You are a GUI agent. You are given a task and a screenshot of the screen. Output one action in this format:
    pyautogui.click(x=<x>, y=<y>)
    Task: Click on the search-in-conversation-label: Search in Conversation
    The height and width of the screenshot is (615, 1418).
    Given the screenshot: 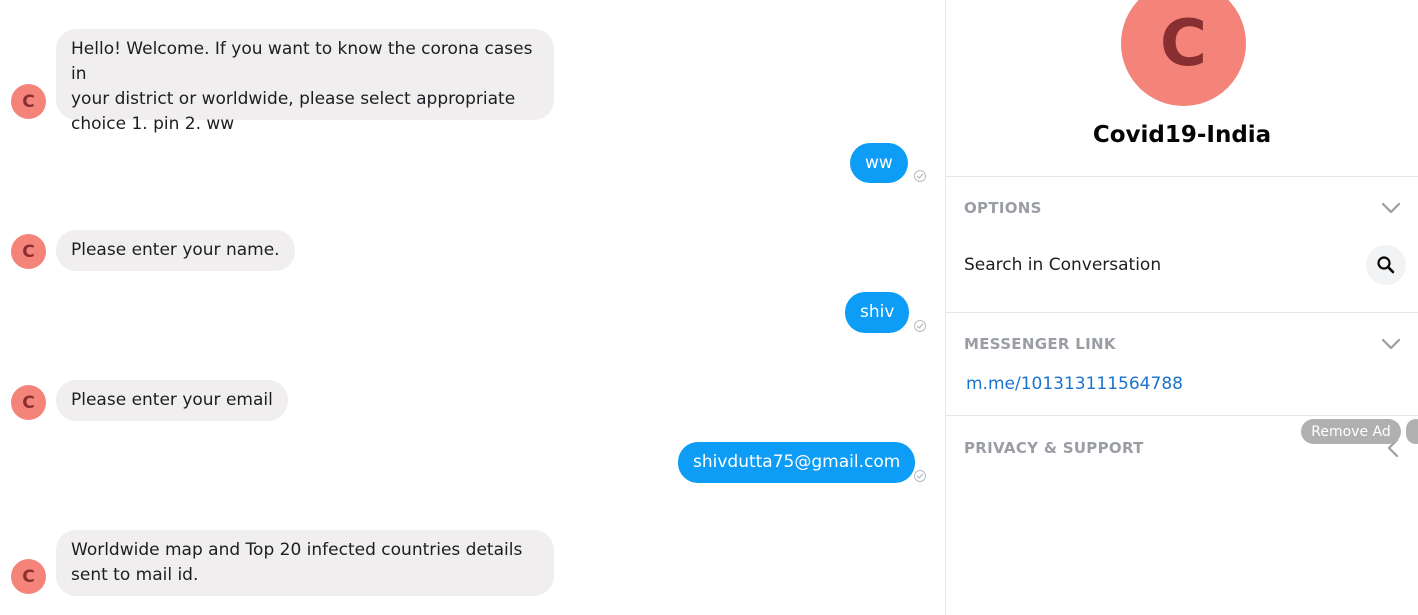 What is the action you would take?
    pyautogui.click(x=1062, y=265)
    